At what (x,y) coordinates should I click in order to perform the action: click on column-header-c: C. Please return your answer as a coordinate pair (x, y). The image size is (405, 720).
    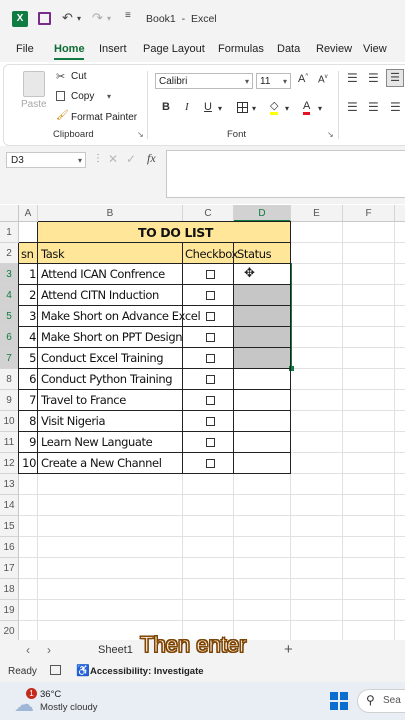
    Looking at the image, I should click on (208, 213).